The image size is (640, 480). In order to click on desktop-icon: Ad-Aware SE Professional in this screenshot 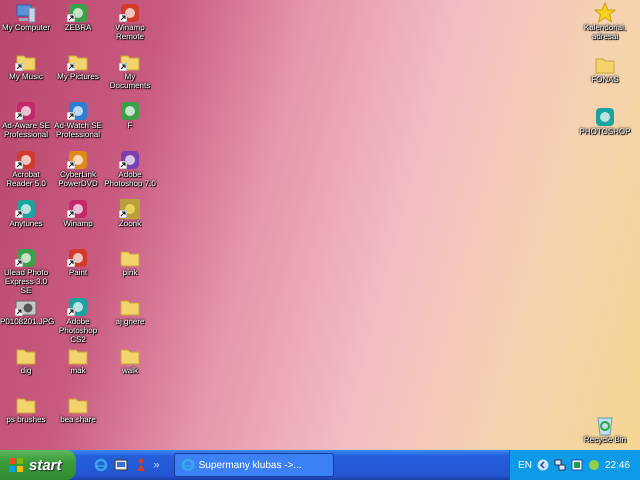, I will do `click(26, 124)`.